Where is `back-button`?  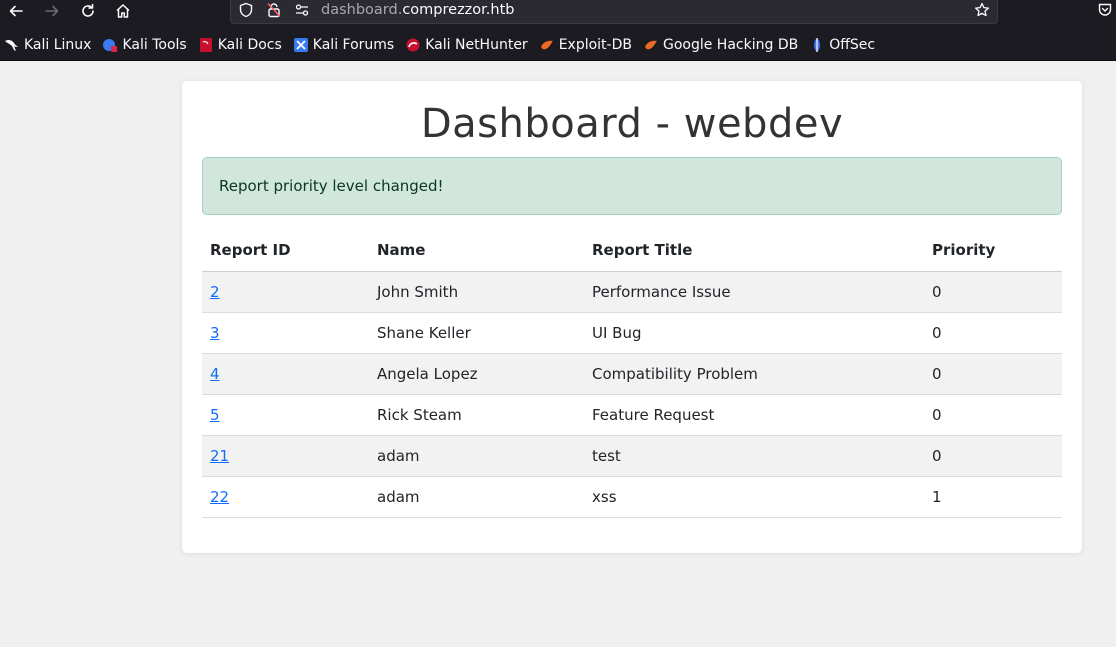 back-button is located at coordinates (16, 11).